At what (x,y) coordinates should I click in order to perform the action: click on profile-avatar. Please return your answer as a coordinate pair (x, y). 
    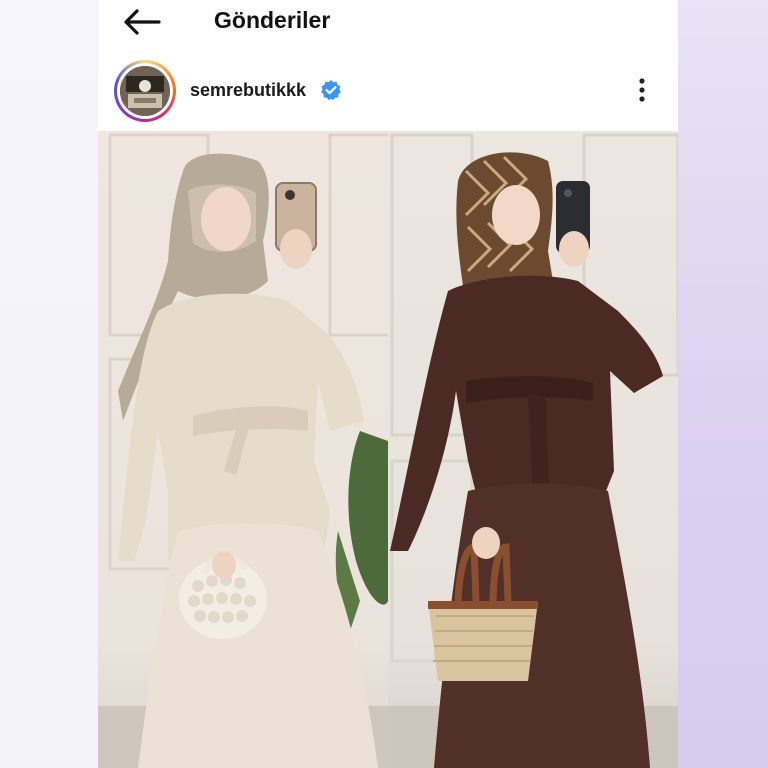
    Looking at the image, I should click on (145, 91).